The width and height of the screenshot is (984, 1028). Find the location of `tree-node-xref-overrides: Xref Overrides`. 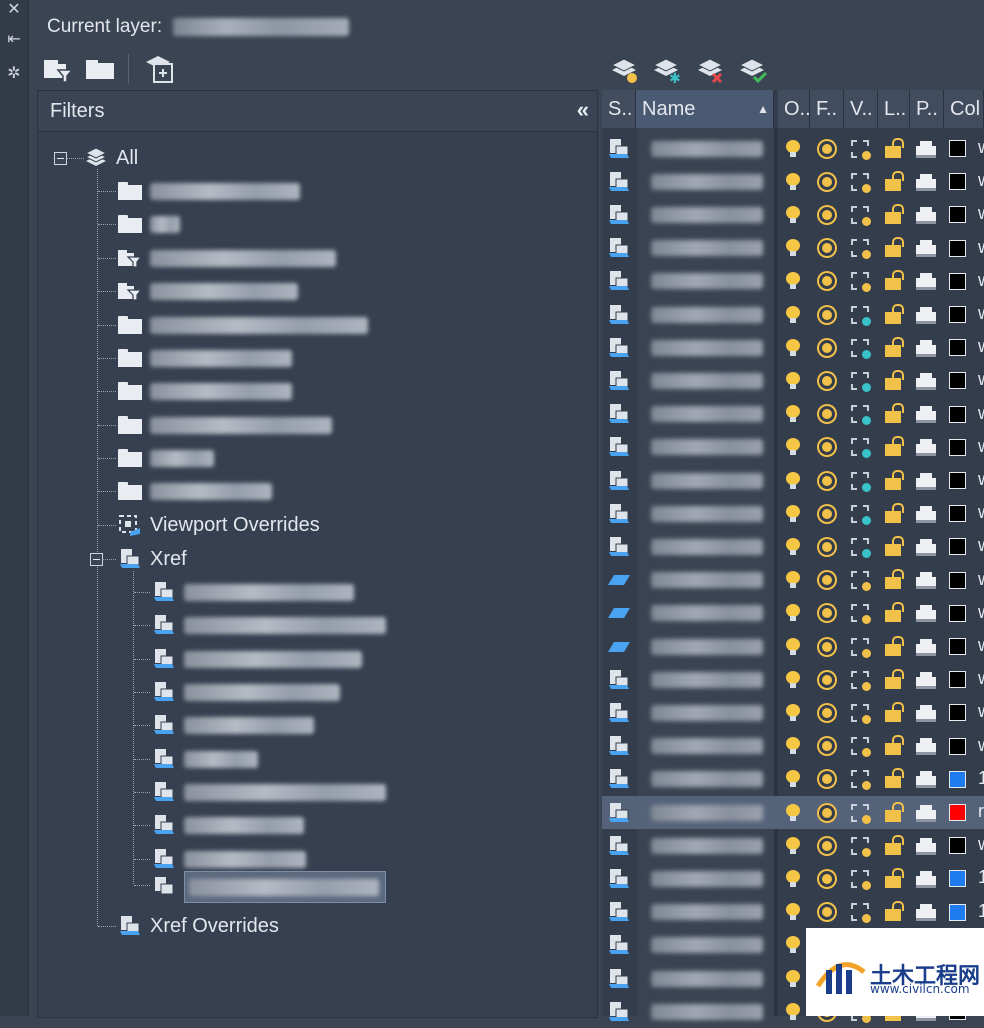

tree-node-xref-overrides: Xref Overrides is located at coordinates (198, 926).